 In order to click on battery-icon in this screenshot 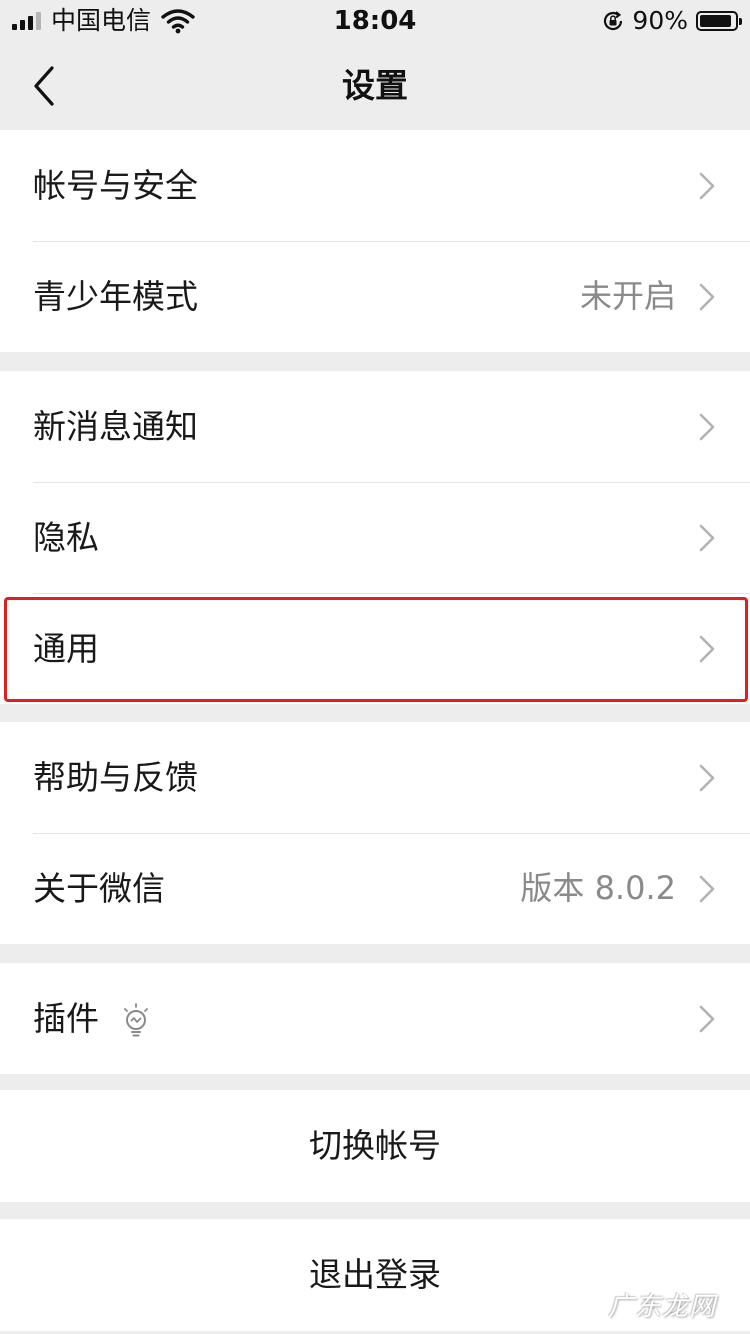, I will do `click(719, 21)`.